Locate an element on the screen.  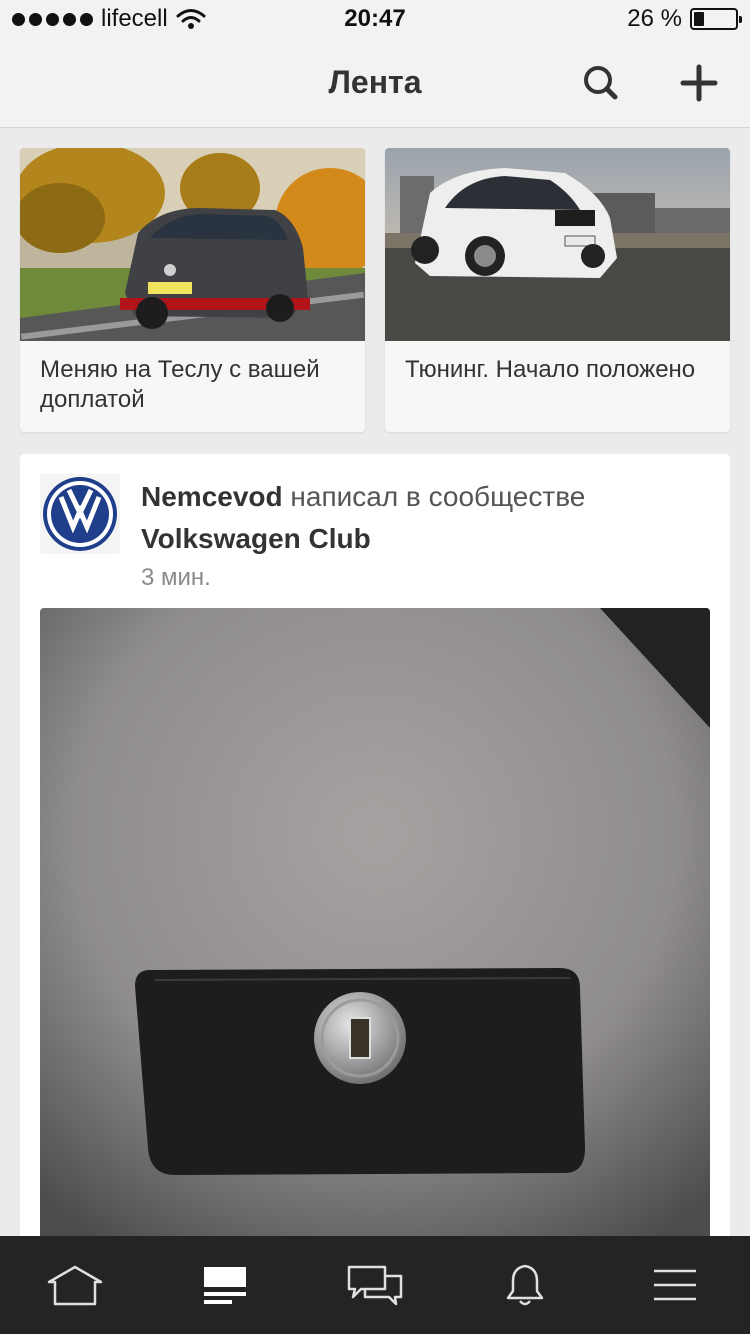
featured-card: Тюнинг. Начало положено is located at coordinates (557, 290).